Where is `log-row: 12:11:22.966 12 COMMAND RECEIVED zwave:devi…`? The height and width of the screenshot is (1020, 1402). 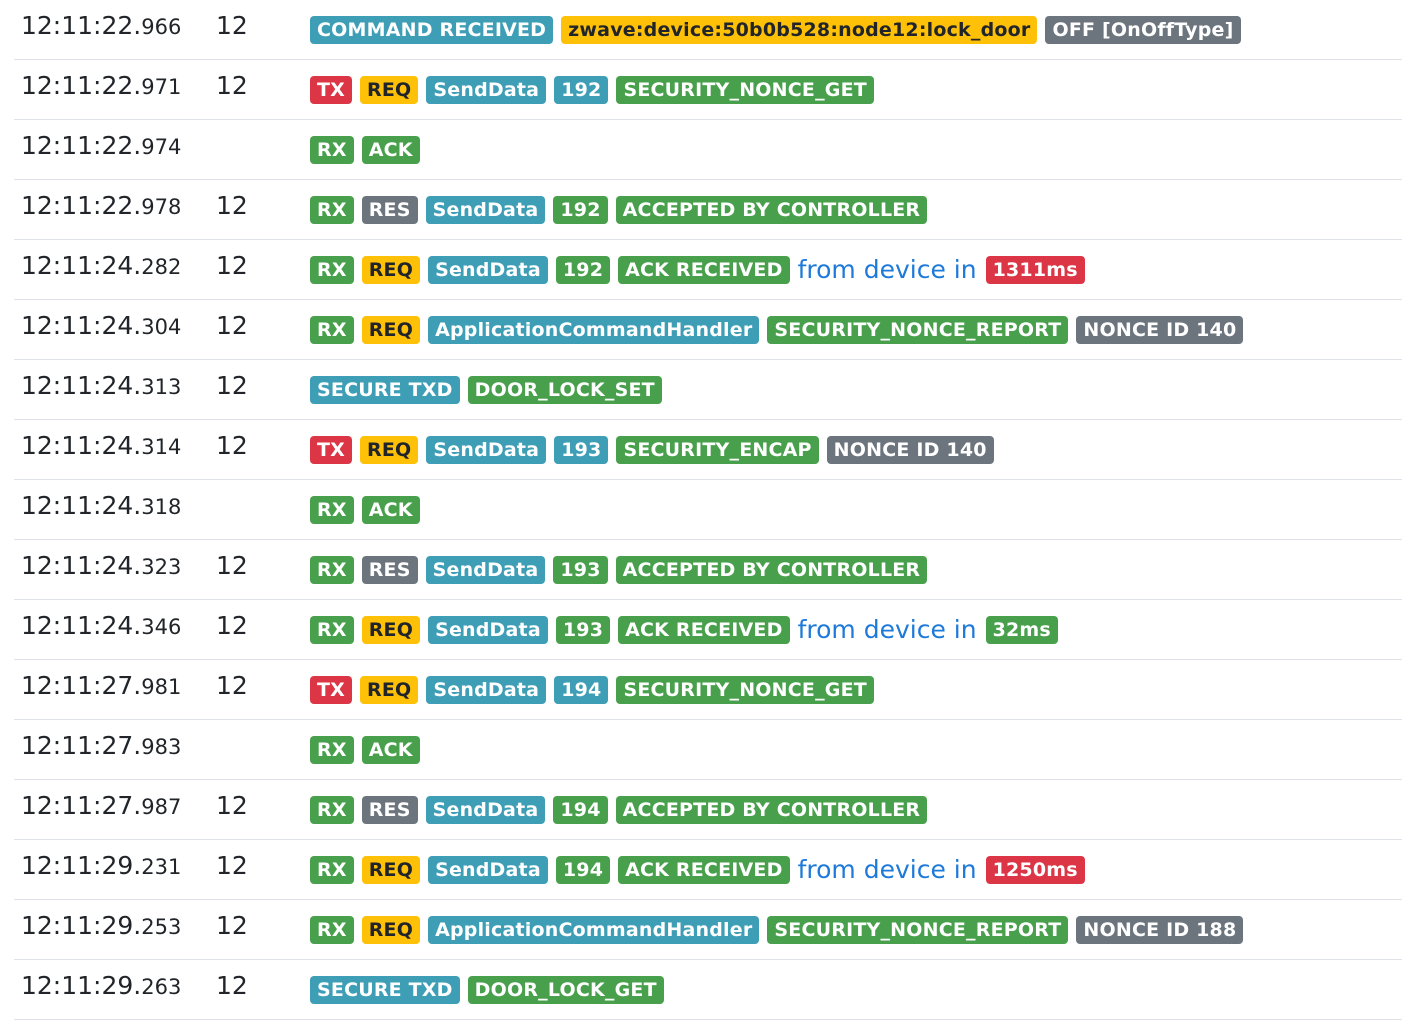
log-row: 12:11:22.966 12 COMMAND RECEIVED zwave:devi… is located at coordinates (708, 30).